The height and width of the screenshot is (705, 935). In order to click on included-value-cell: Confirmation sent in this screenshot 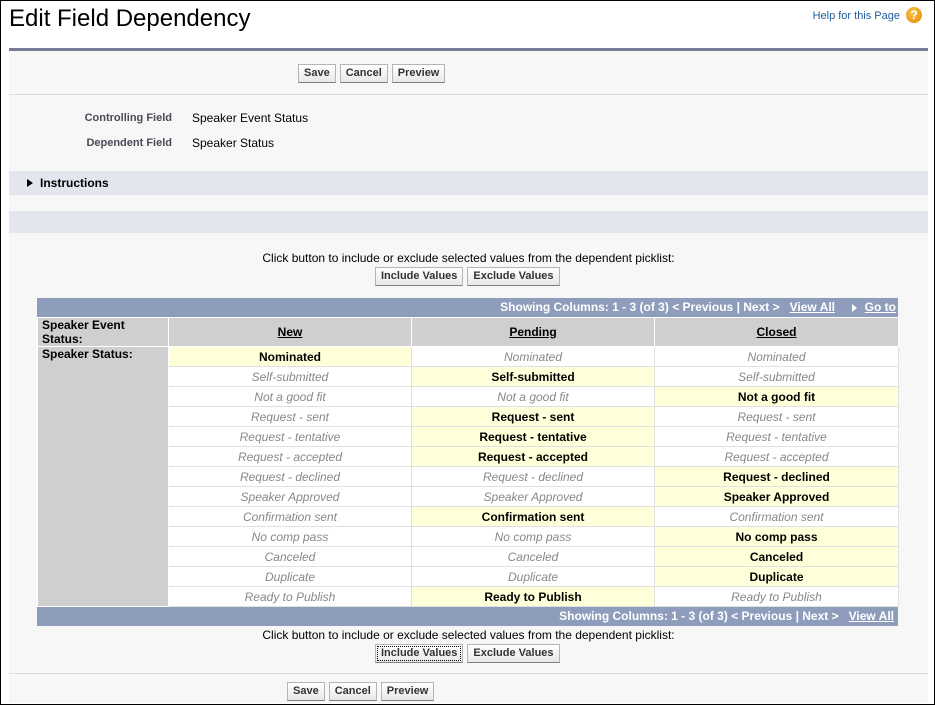, I will do `click(533, 516)`.